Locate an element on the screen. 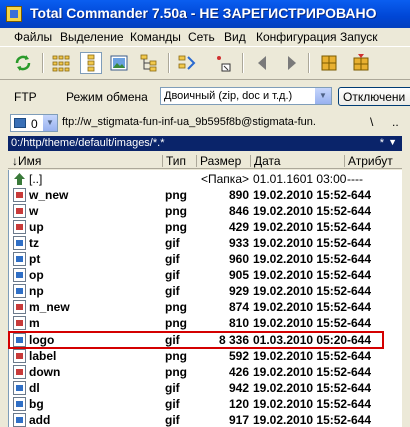 The height and width of the screenshot is (427, 410). menu-files: Файлы is located at coordinates (33, 37).